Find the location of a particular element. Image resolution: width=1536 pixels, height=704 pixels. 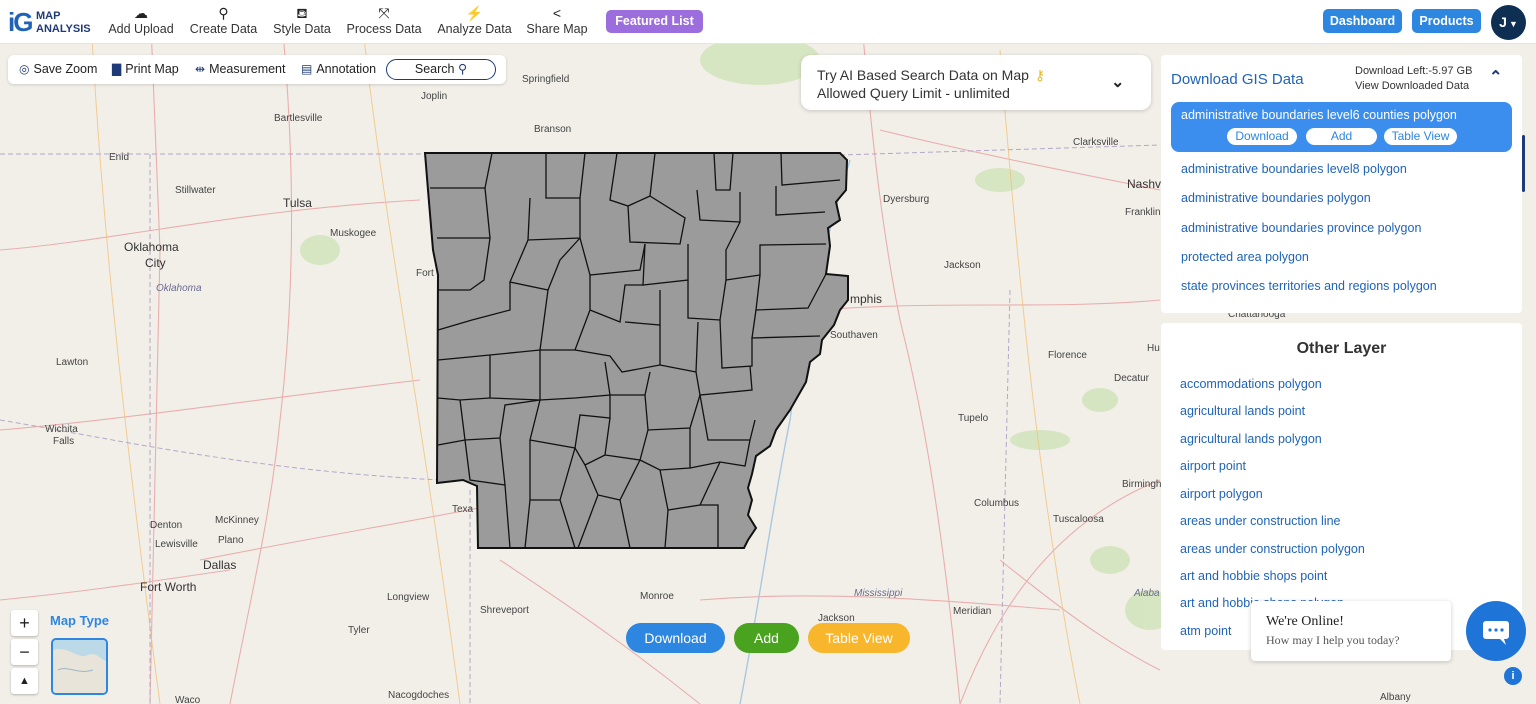

map-label: Decatur is located at coordinates (1132, 378).